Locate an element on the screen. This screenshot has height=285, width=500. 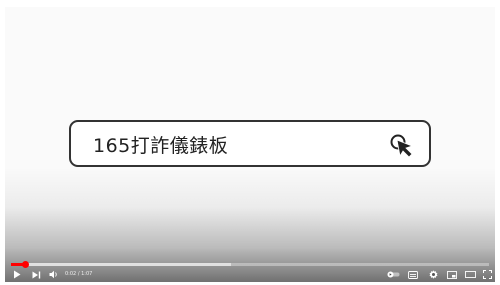
fullscreen-icon is located at coordinates (487, 274).